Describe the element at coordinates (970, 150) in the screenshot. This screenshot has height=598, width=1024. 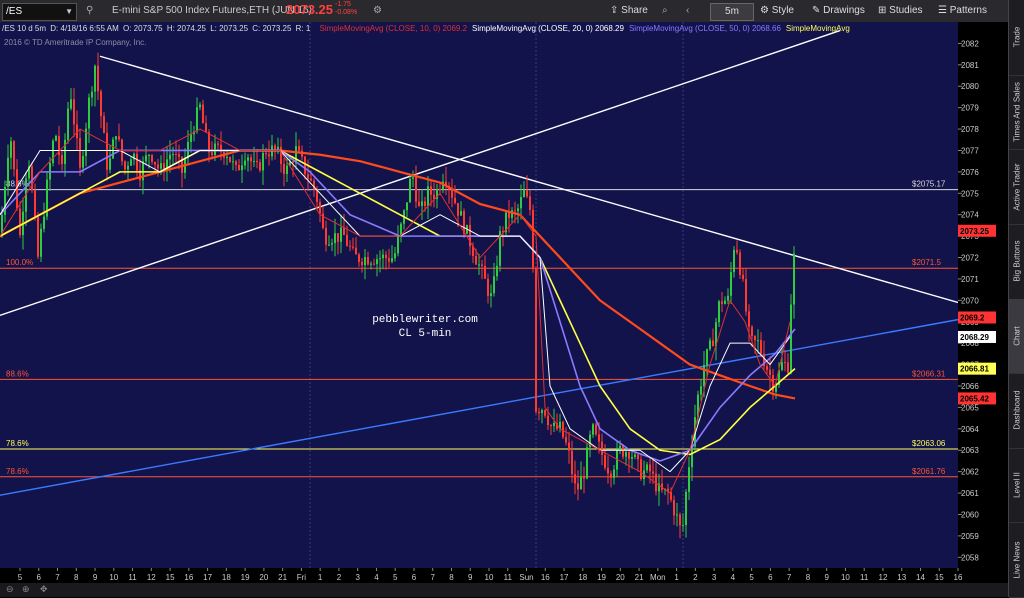
I see `y-tick-label: 2077` at that location.